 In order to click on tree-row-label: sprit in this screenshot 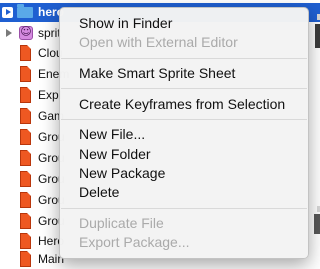, I will do `click(49, 33)`.